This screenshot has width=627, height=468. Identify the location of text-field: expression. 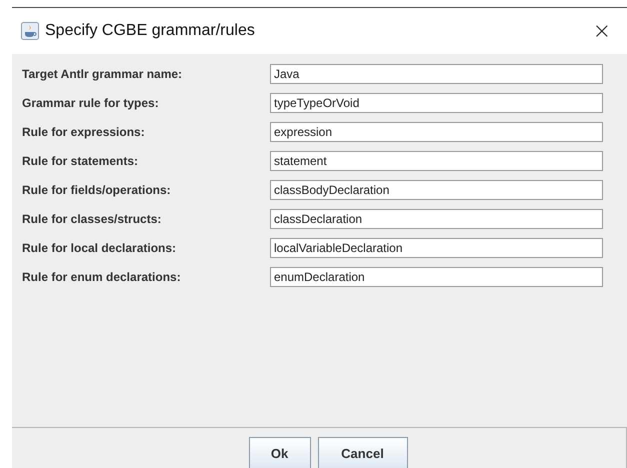
(436, 132).